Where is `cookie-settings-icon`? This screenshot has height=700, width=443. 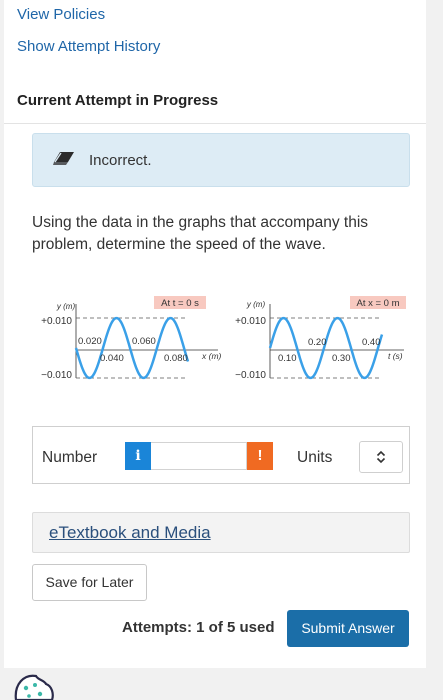 cookie-settings-icon is located at coordinates (33, 684).